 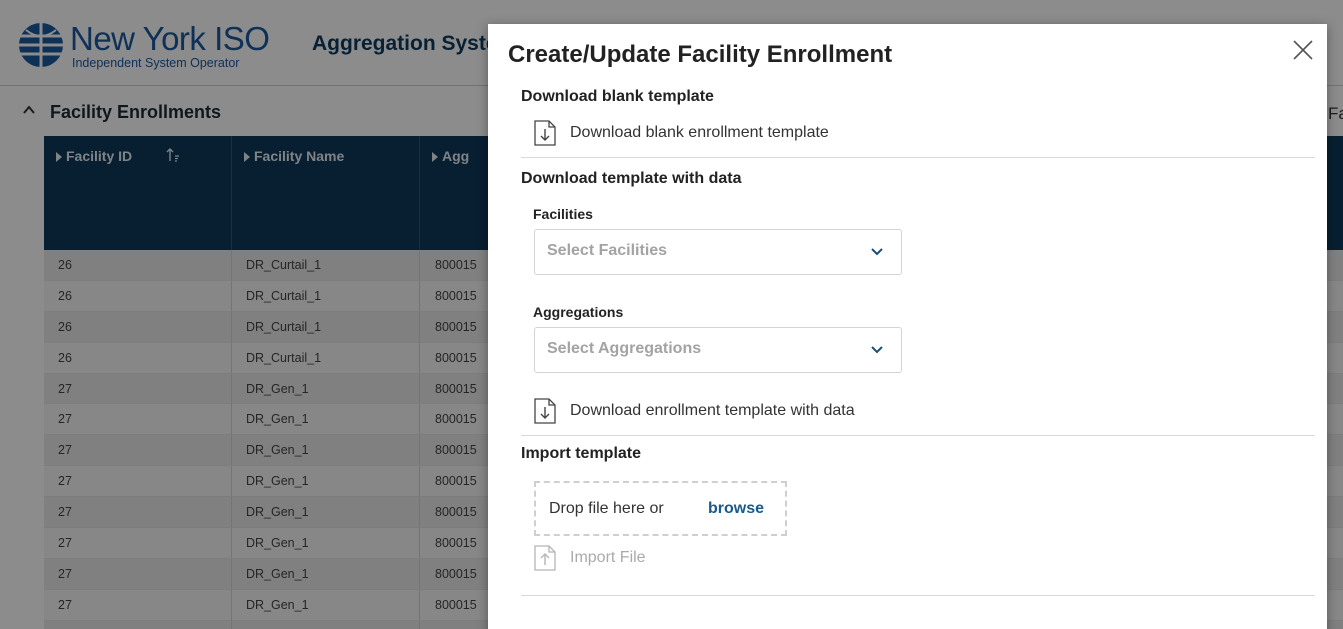 I want to click on file-dropzone: Drop file here or browse, so click(x=660, y=508).